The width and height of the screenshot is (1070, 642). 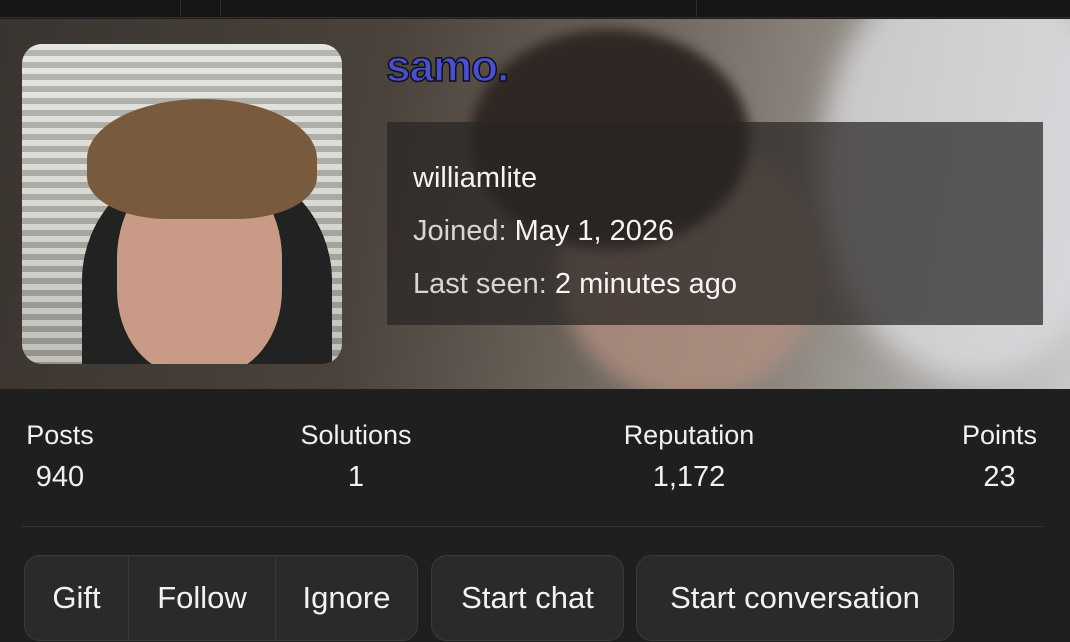 I want to click on start-chat-group: Start chat, so click(x=527, y=598).